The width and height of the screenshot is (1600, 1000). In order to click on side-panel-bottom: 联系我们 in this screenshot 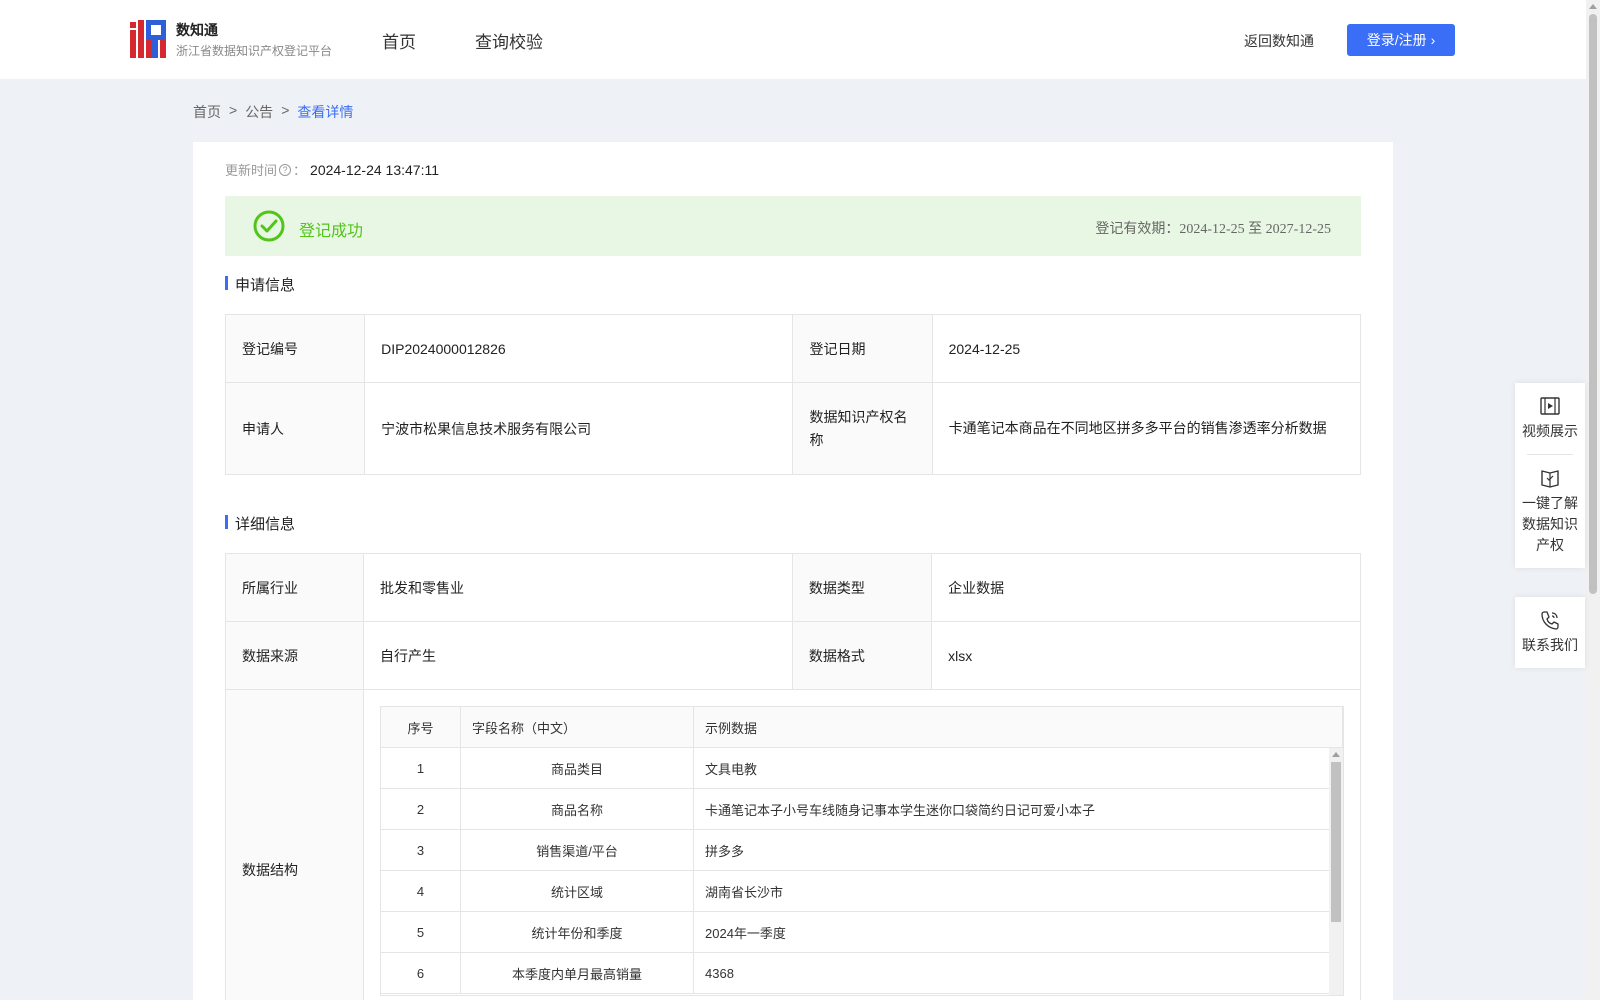, I will do `click(1550, 632)`.